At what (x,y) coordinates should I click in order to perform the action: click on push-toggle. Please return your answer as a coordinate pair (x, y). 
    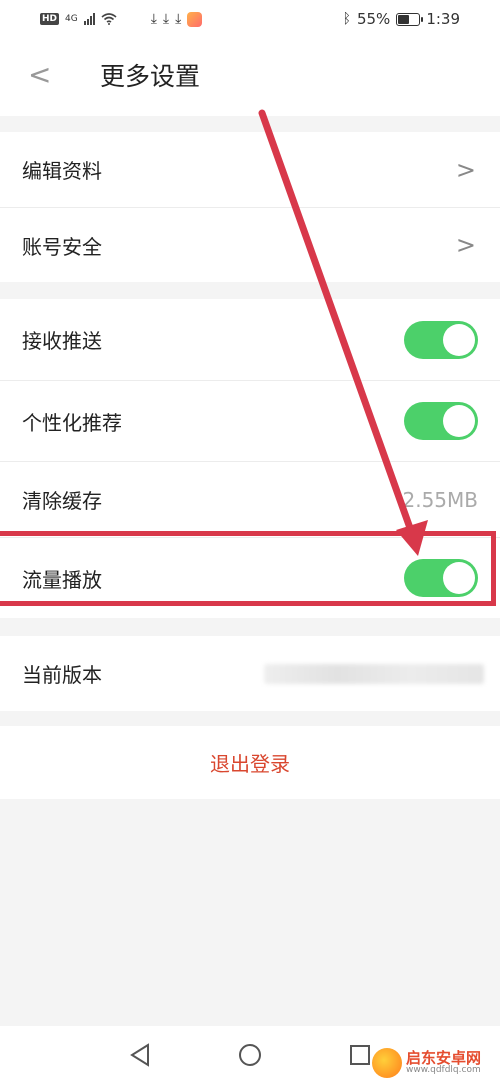
    Looking at the image, I should click on (441, 339).